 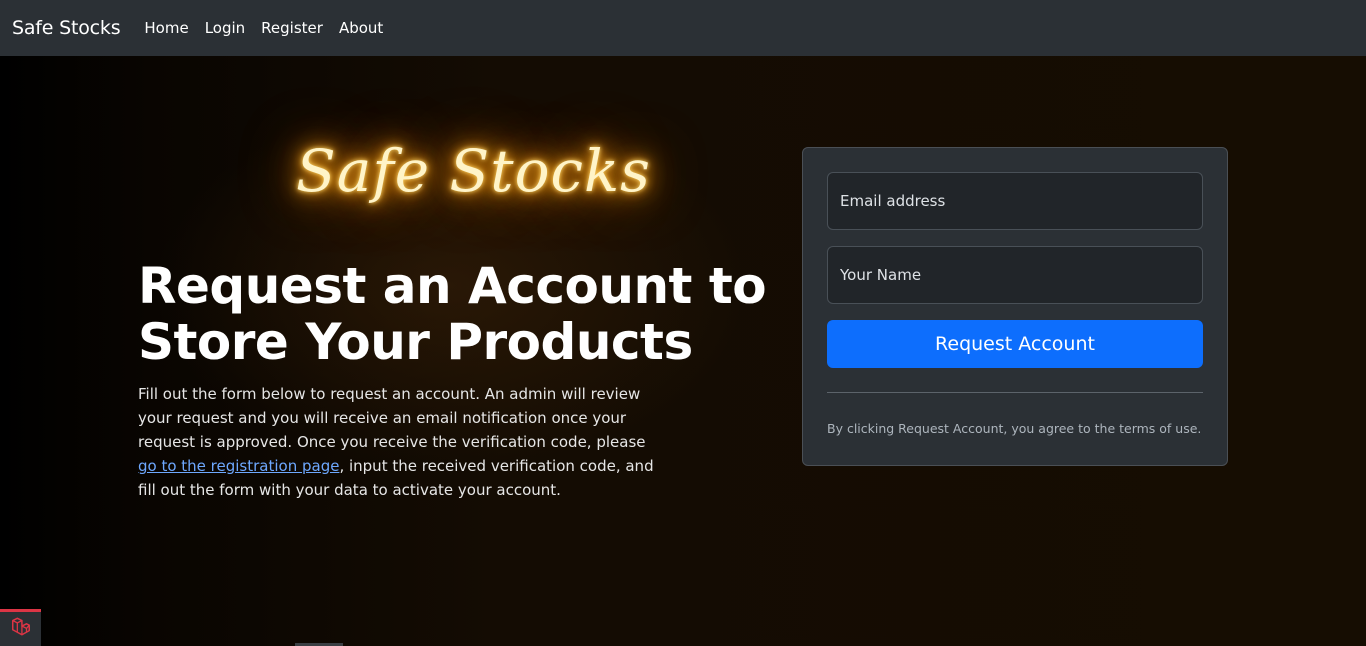 I want to click on registration-page-link: go to the registration page, so click(x=238, y=466).